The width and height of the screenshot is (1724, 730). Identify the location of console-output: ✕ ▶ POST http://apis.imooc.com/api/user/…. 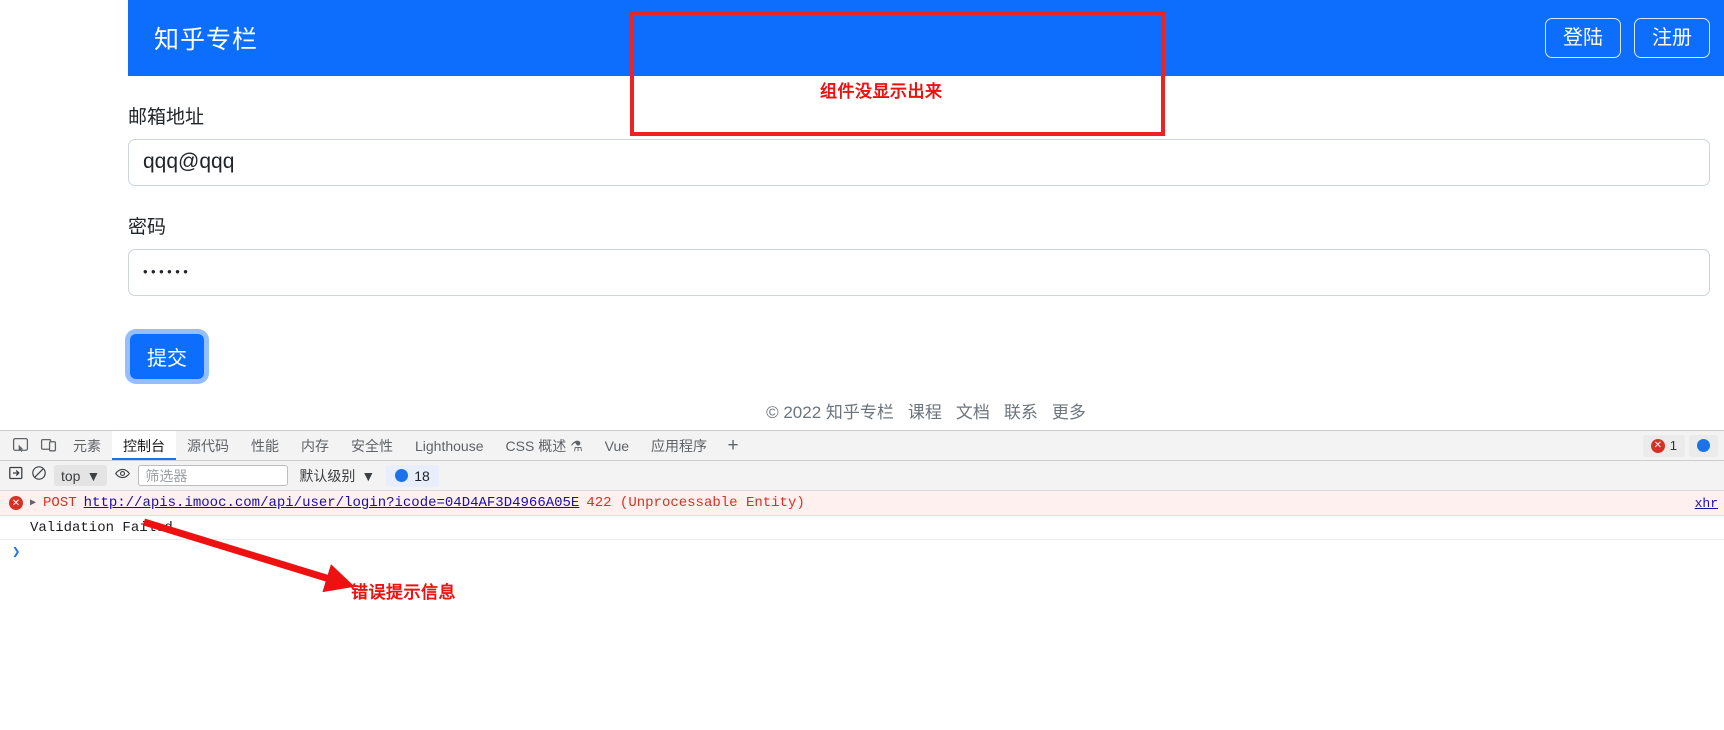
(862, 527).